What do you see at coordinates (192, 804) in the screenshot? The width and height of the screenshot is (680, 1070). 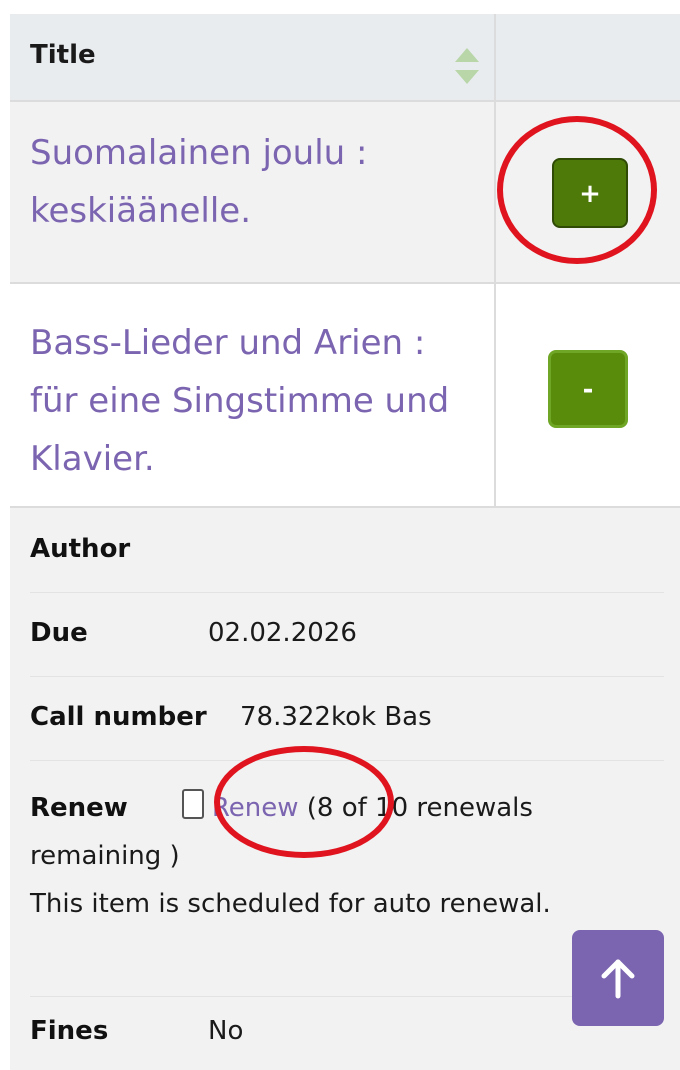 I see `renew-checkbox` at bounding box center [192, 804].